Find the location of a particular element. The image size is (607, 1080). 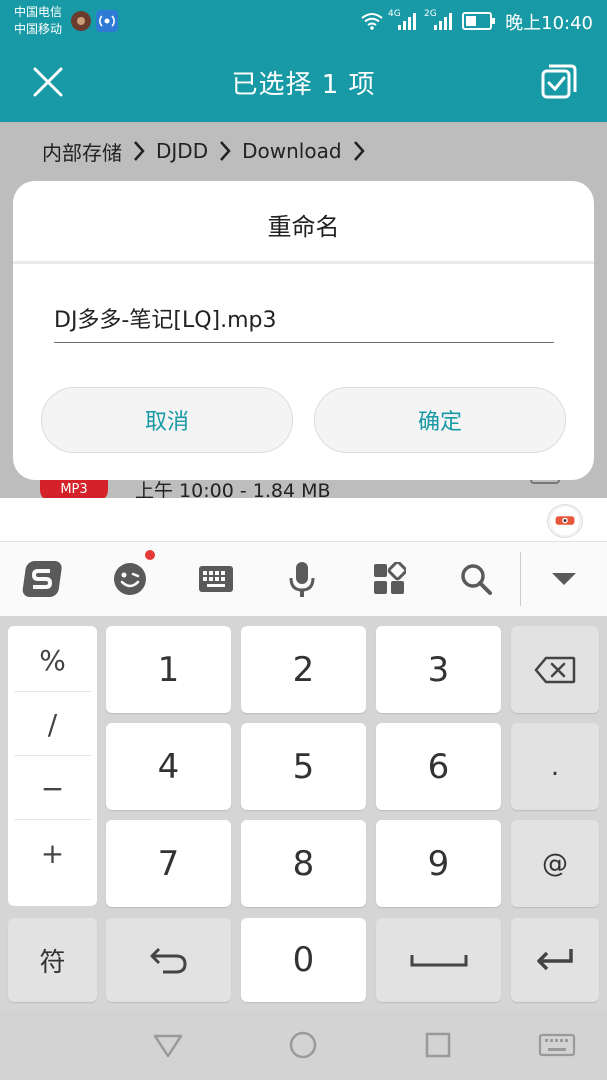

breadcrumb-item-download: Download is located at coordinates (291, 151).